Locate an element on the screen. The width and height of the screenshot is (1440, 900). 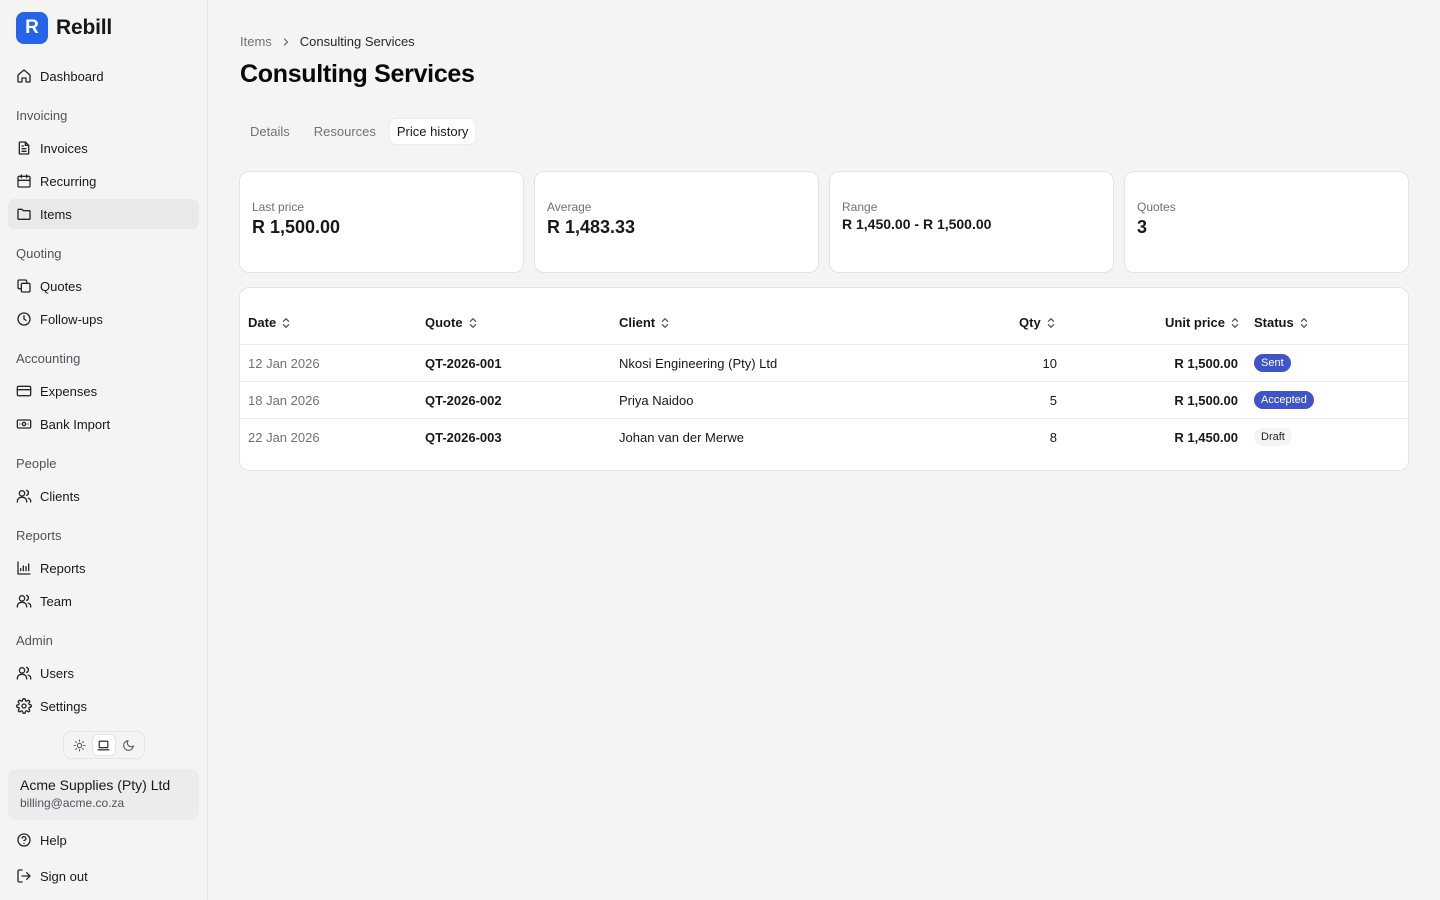
org-name: Acme Supplies (Pty) Ltd is located at coordinates (95, 785).